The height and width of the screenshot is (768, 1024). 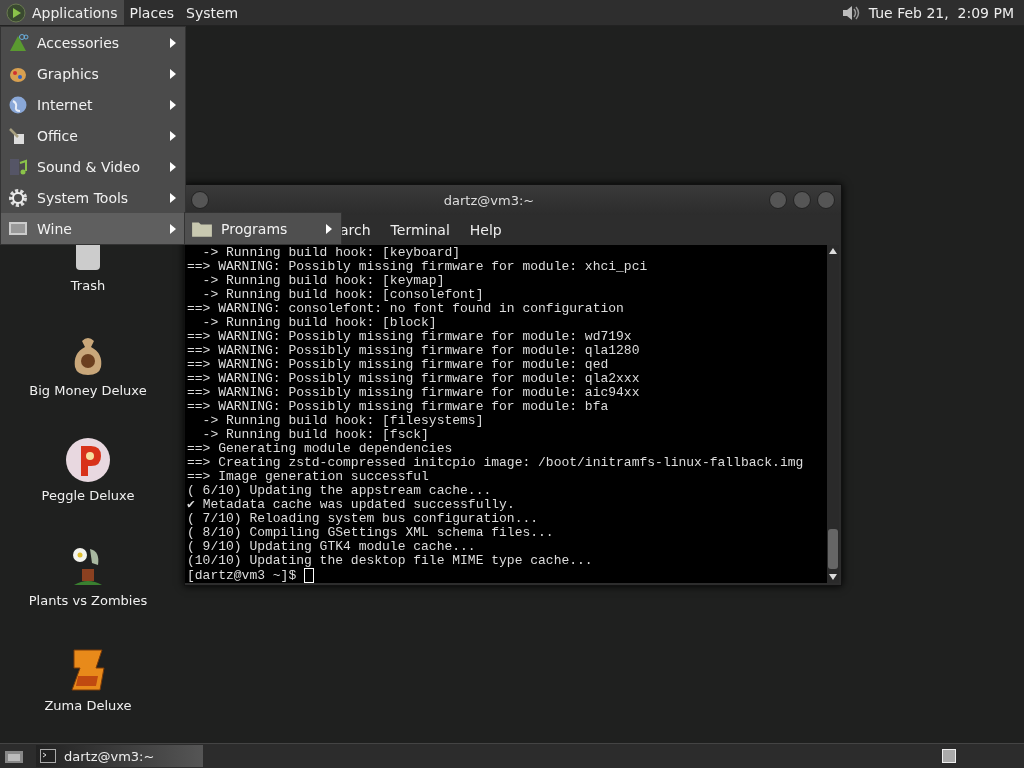 What do you see at coordinates (355, 230) in the screenshot?
I see `menu-item: arch` at bounding box center [355, 230].